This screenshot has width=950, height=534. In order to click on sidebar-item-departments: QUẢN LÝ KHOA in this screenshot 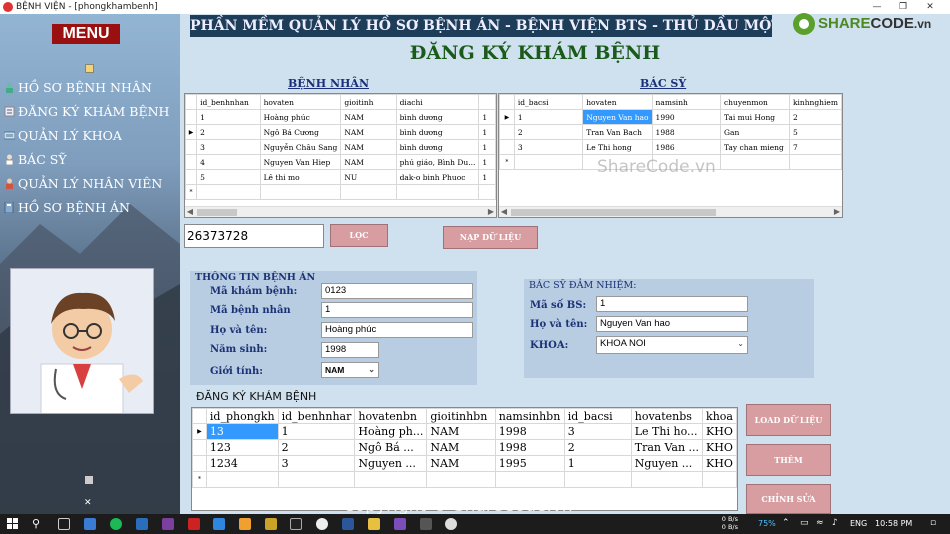, I will do `click(62, 136)`.